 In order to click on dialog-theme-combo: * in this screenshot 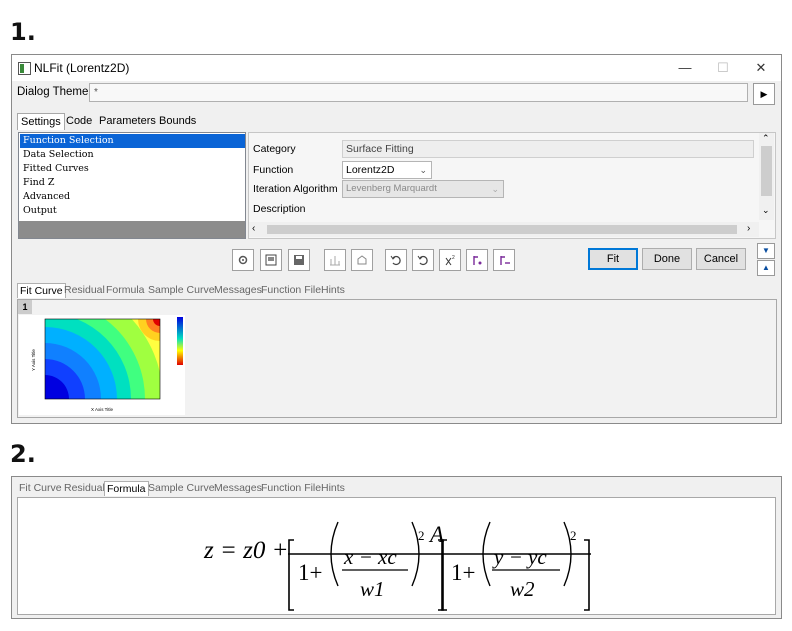, I will do `click(418, 92)`.